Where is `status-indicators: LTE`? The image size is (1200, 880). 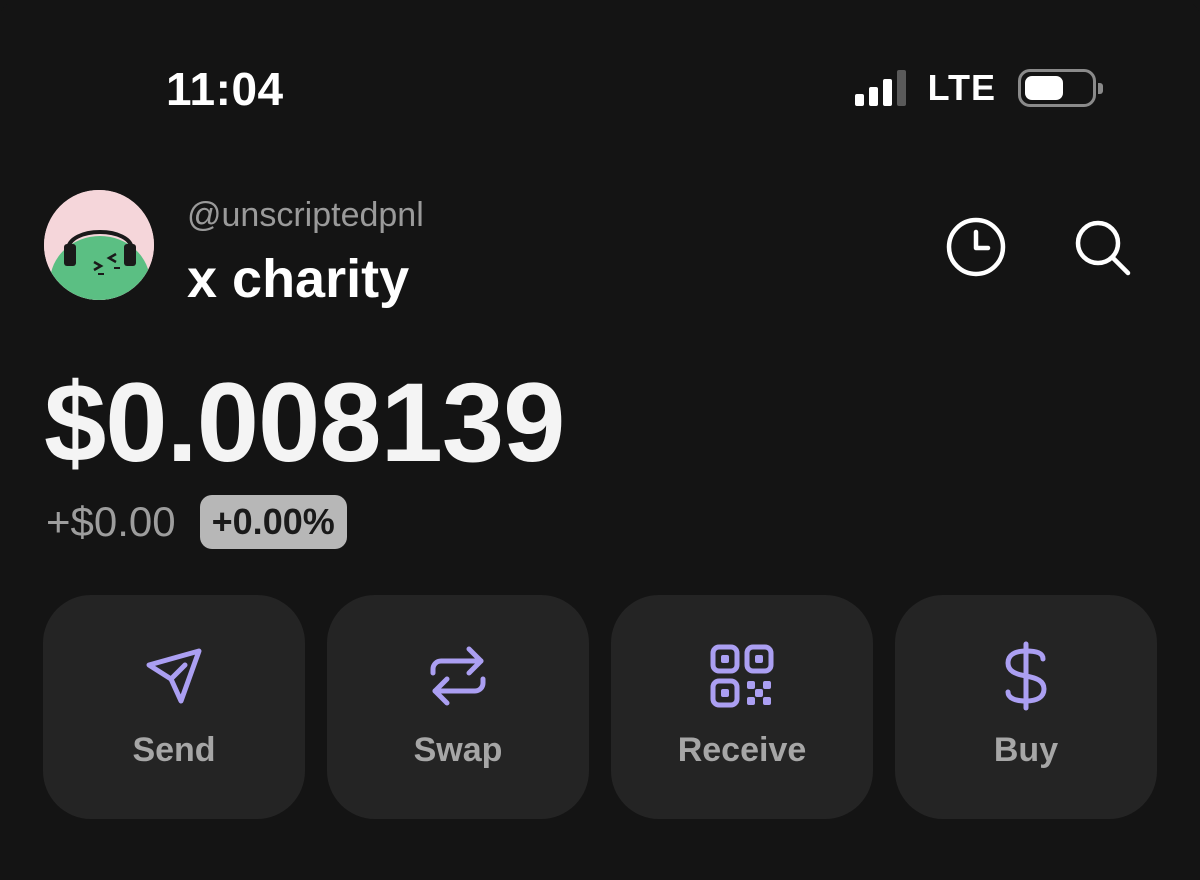 status-indicators: LTE is located at coordinates (978, 87).